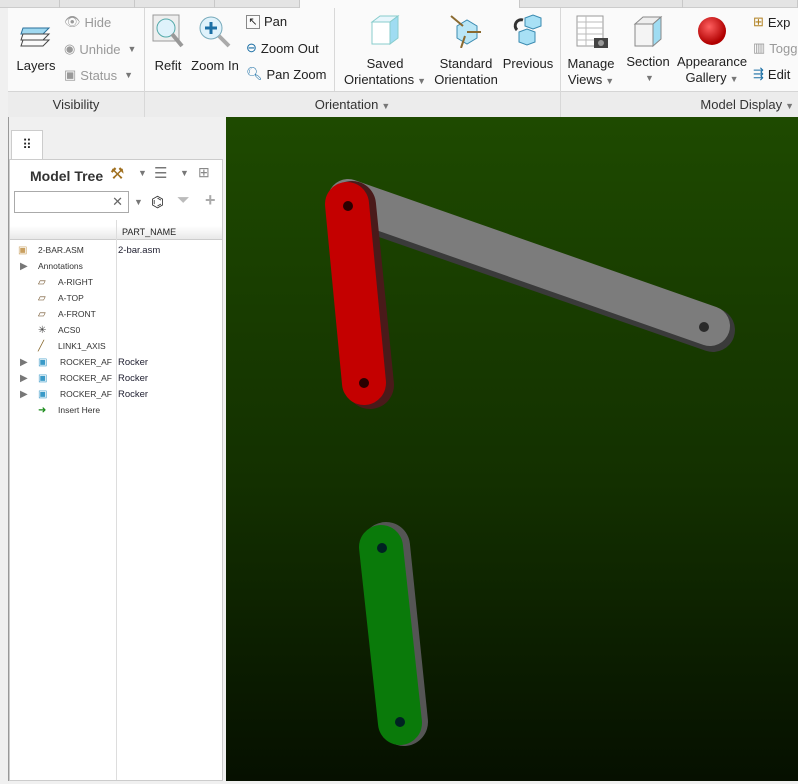  I want to click on tree-item: ▣ 2-BAR.ASM 2-bar.asm, so click(116, 250).